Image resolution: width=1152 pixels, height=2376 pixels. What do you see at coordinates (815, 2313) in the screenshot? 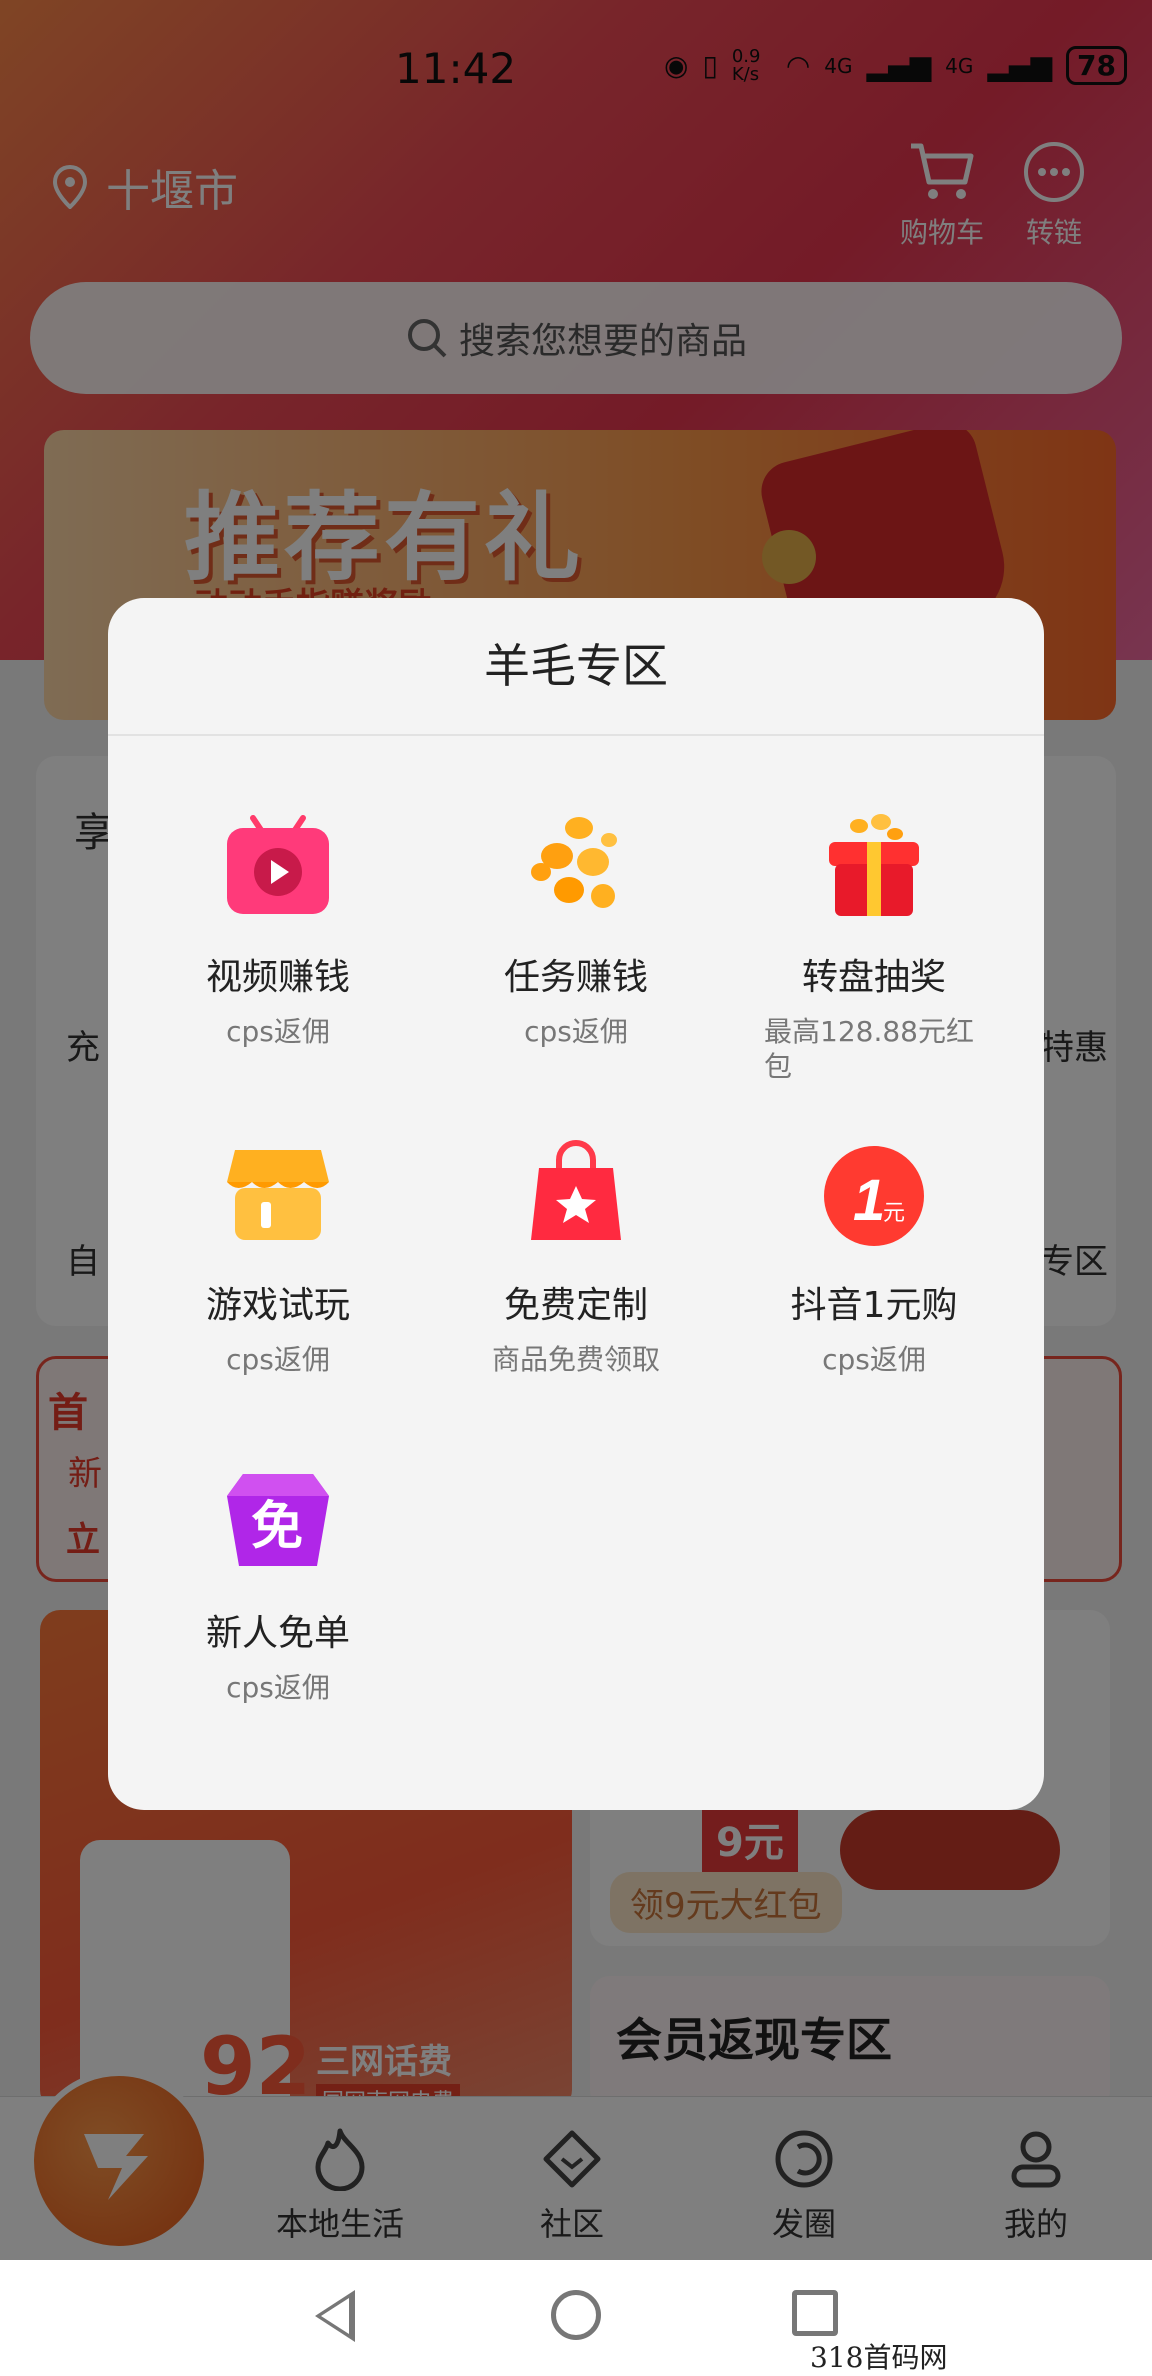
I see `recents-icon` at bounding box center [815, 2313].